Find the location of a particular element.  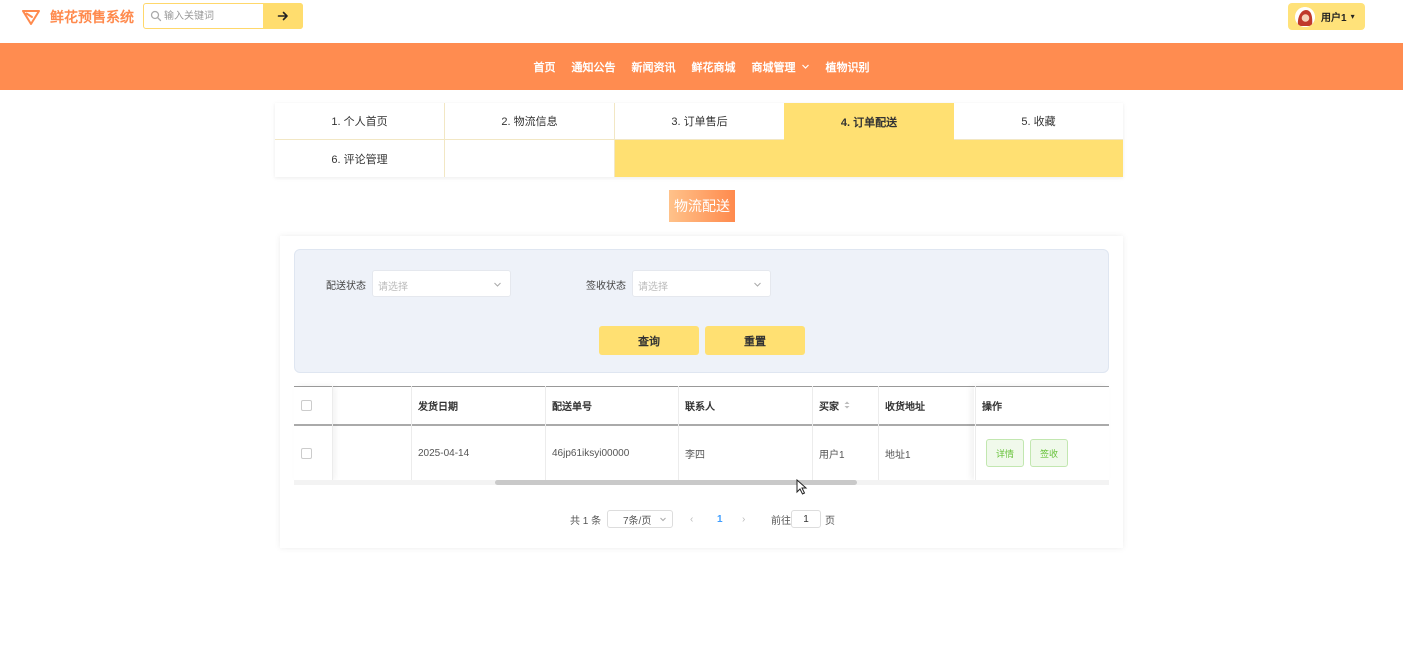

user-name: 用户1 is located at coordinates (1334, 18).